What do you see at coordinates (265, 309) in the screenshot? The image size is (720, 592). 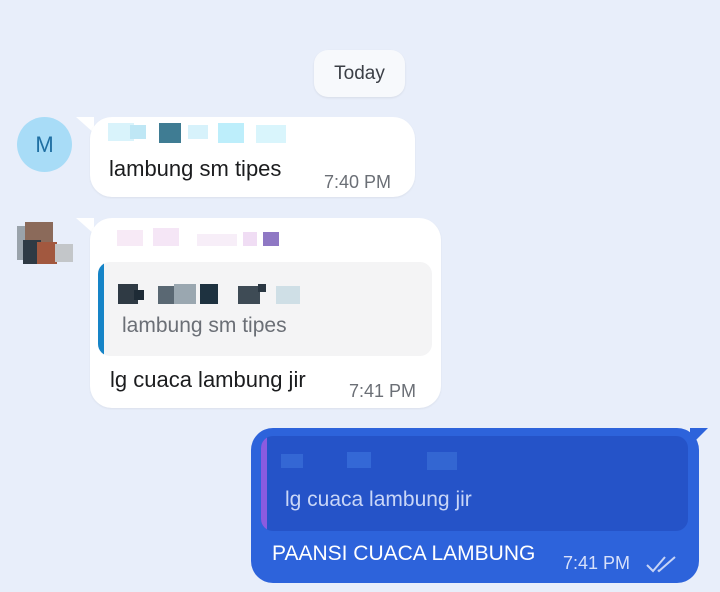 I see `reply-quote: lambung sm tipes` at bounding box center [265, 309].